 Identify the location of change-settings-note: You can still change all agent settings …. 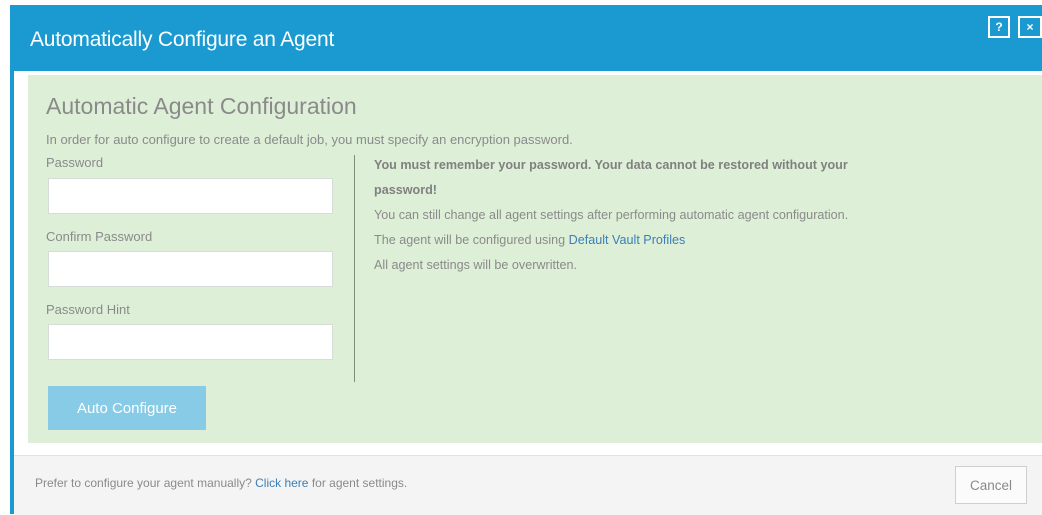
(611, 215).